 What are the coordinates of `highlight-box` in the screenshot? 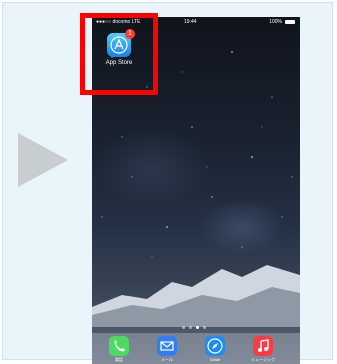 It's located at (119, 54).